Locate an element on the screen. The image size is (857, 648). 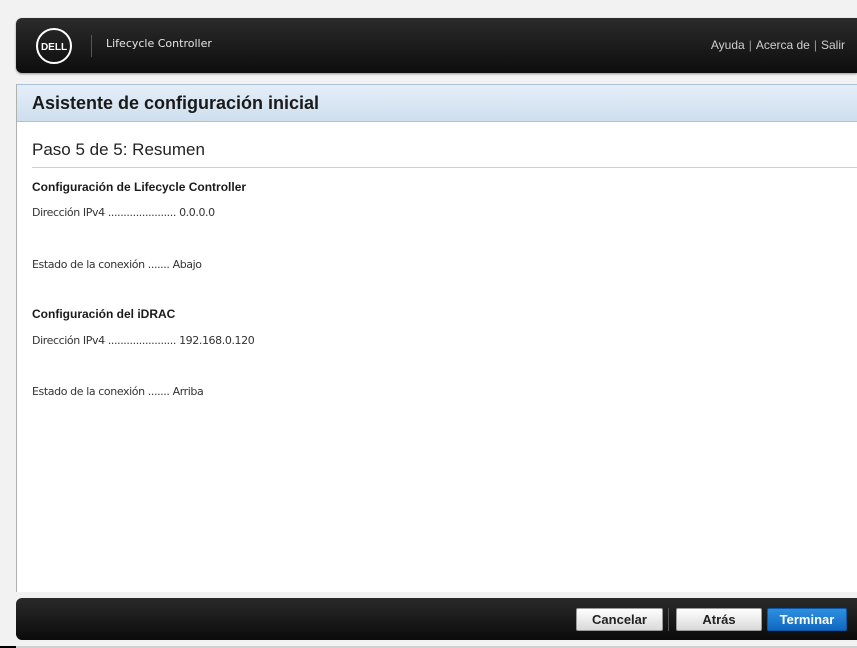
header-divider is located at coordinates (91, 46).